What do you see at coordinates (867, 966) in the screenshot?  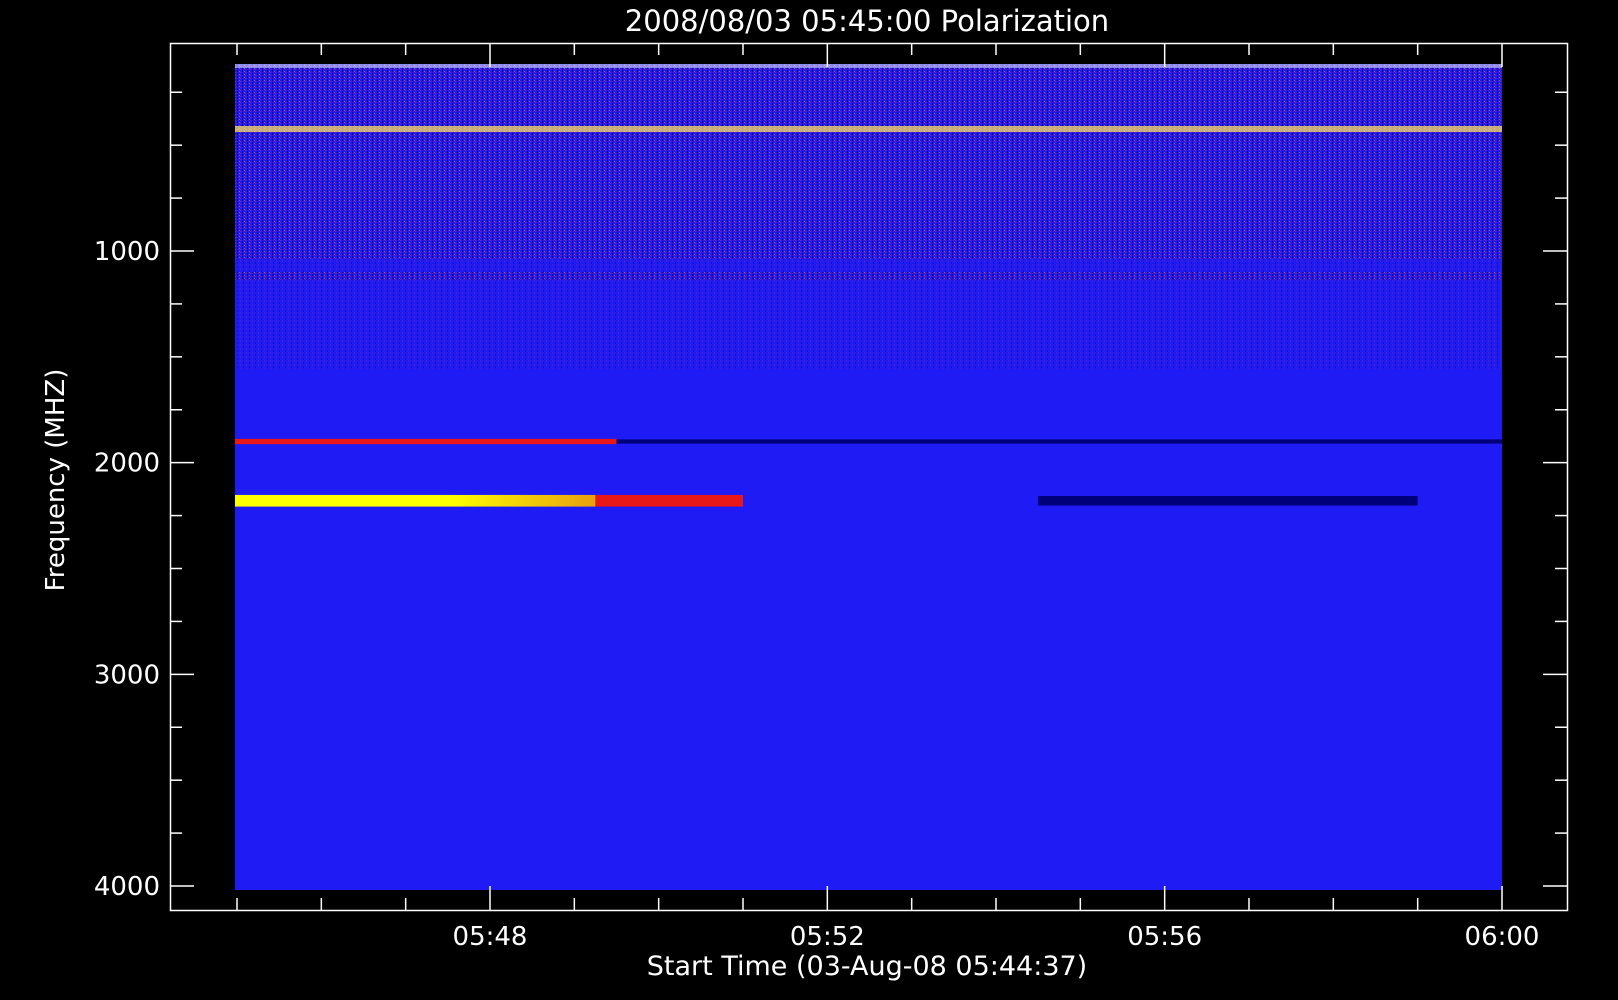 I see `x-axis-label: Start Time (03-Aug-08 05:44:37)` at bounding box center [867, 966].